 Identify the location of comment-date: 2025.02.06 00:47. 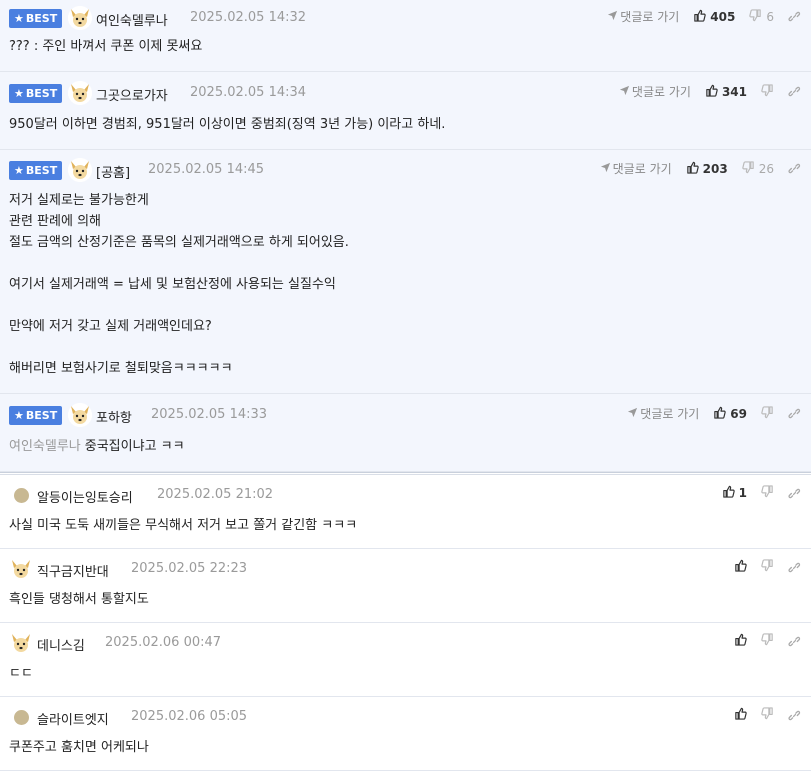
(163, 642).